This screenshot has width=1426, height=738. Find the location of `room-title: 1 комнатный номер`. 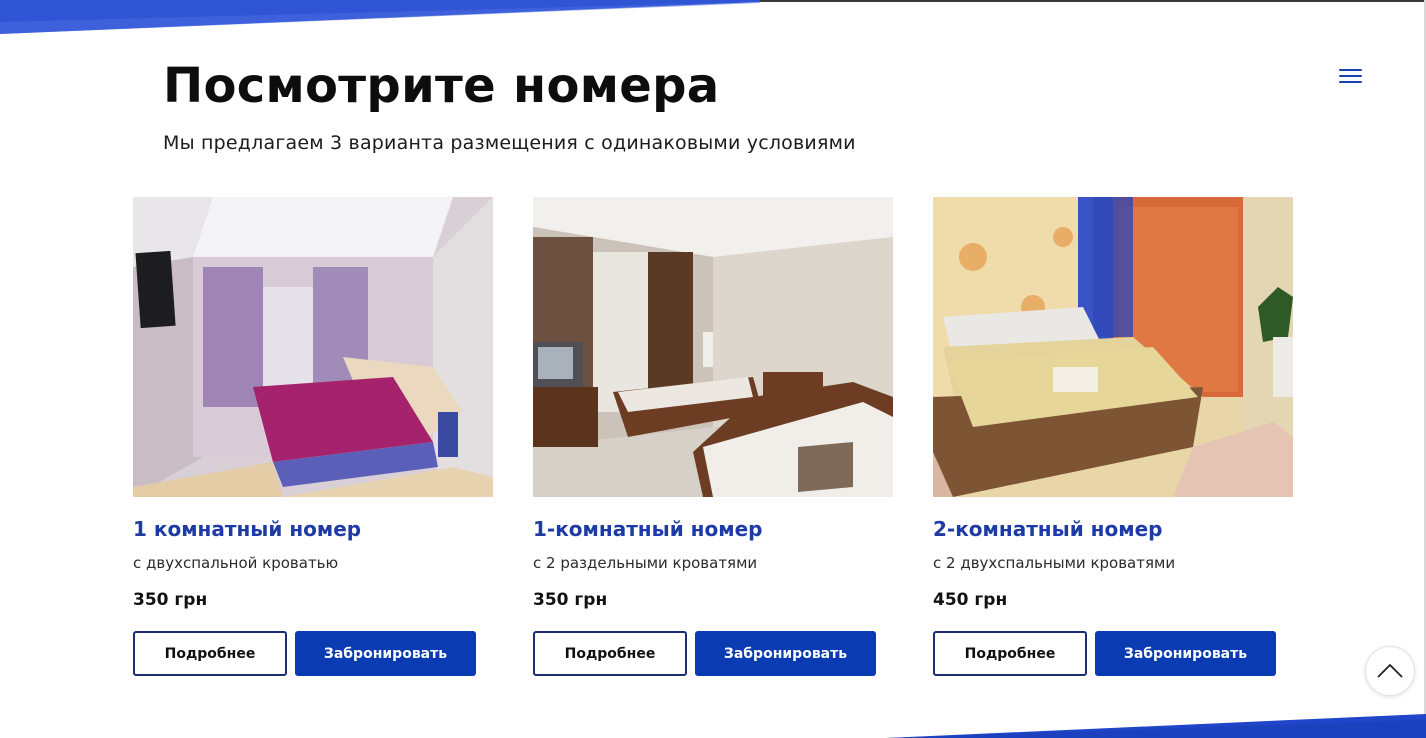

room-title: 1 комнатный номер is located at coordinates (247, 529).